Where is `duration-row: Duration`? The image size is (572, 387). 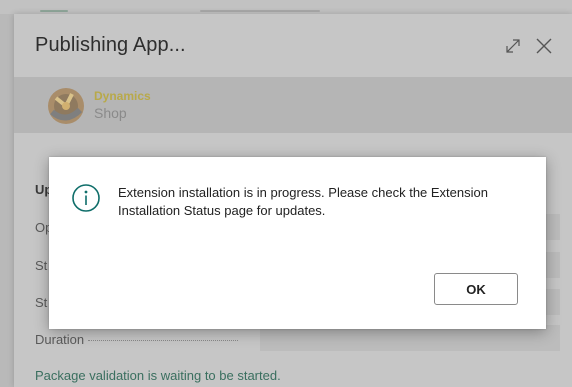
duration-row: Duration is located at coordinates (150, 339).